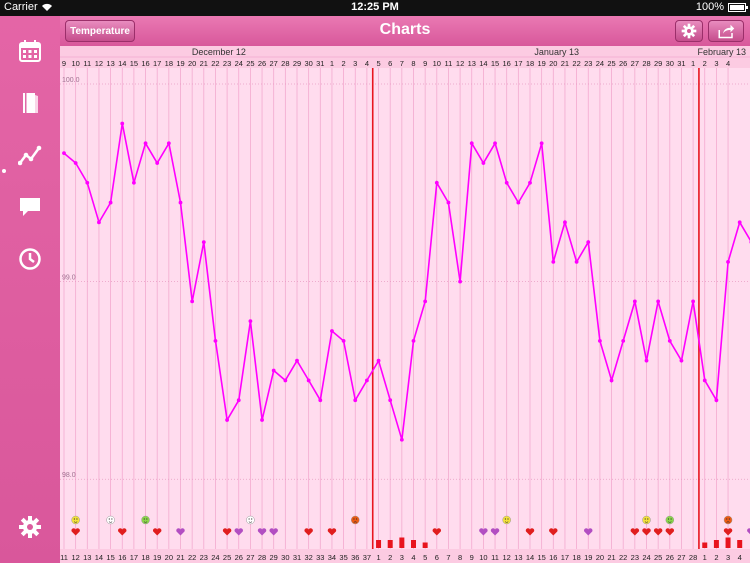 Image resolution: width=750 pixels, height=563 pixels. What do you see at coordinates (375, 8) in the screenshot?
I see `status-bar: Carrier 12:25 PM 100%` at bounding box center [375, 8].